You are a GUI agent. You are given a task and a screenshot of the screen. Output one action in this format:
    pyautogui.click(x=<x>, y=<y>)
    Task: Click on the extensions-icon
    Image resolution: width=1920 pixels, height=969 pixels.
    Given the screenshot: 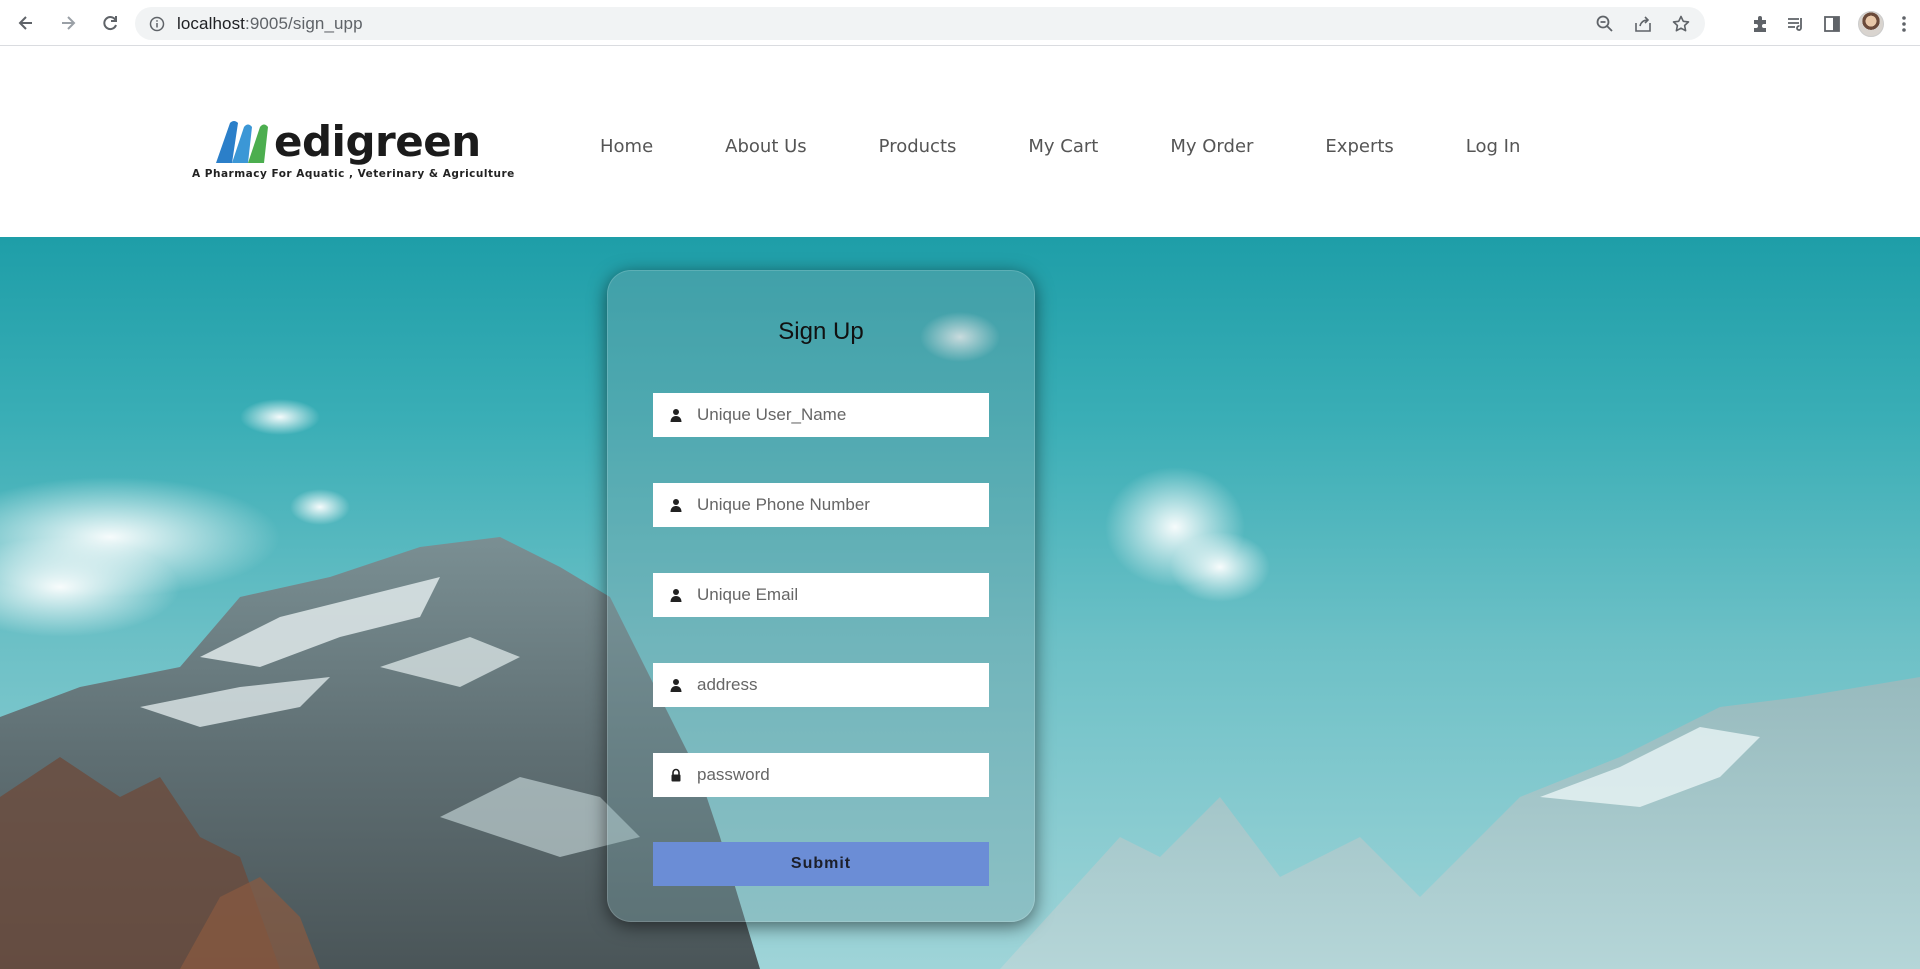 What is the action you would take?
    pyautogui.click(x=1760, y=24)
    